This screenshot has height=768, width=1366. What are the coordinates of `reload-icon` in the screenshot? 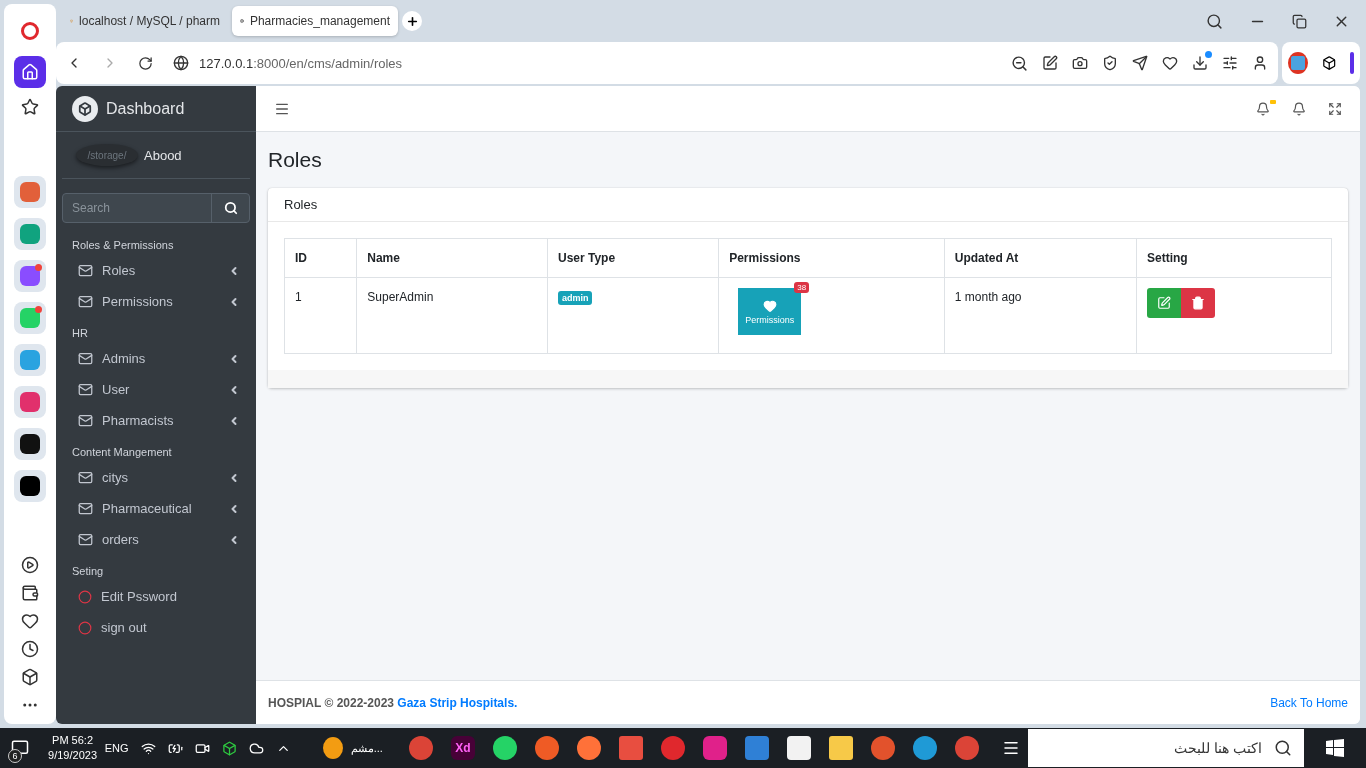 It's located at (145, 63).